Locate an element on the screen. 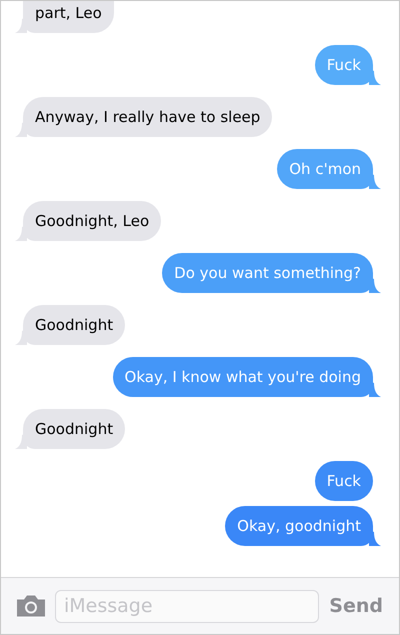  camera-icon is located at coordinates (31, 606).